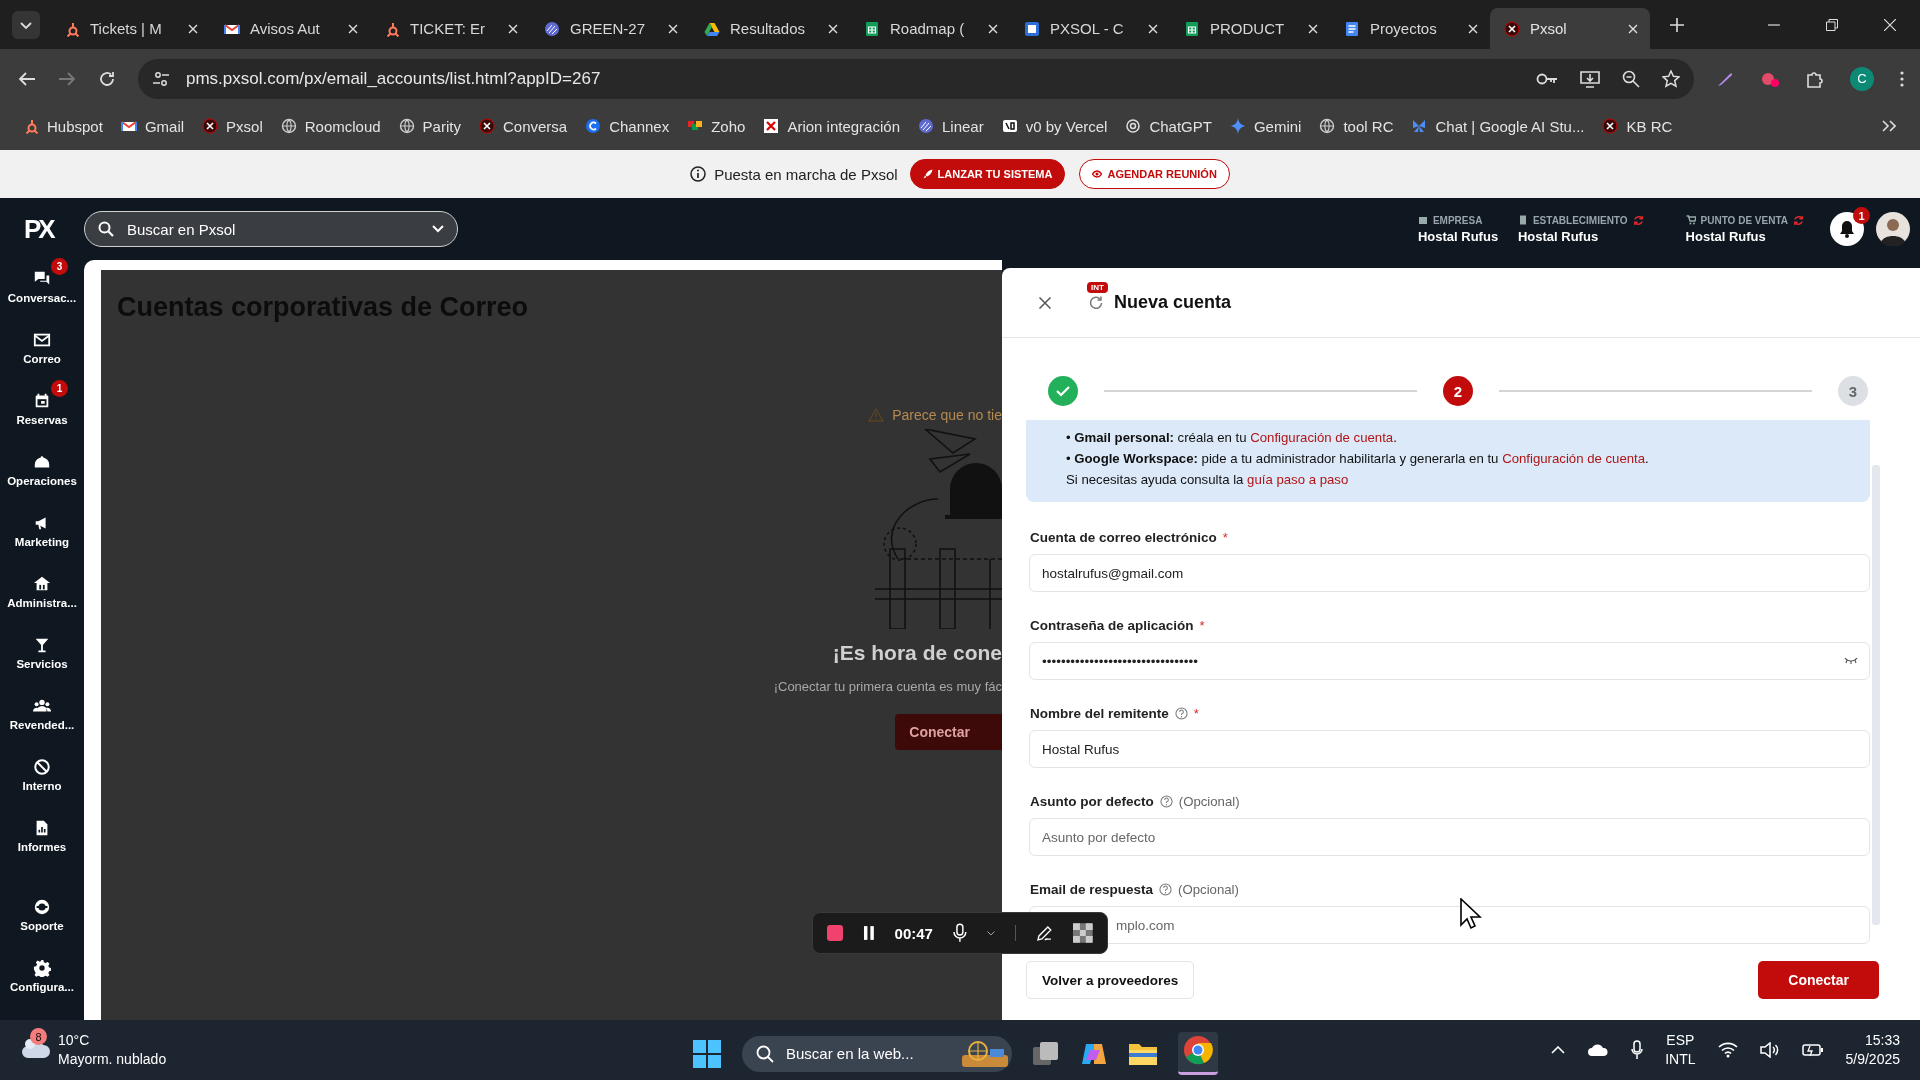  I want to click on sidebar-item: Soporte, so click(42, 914).